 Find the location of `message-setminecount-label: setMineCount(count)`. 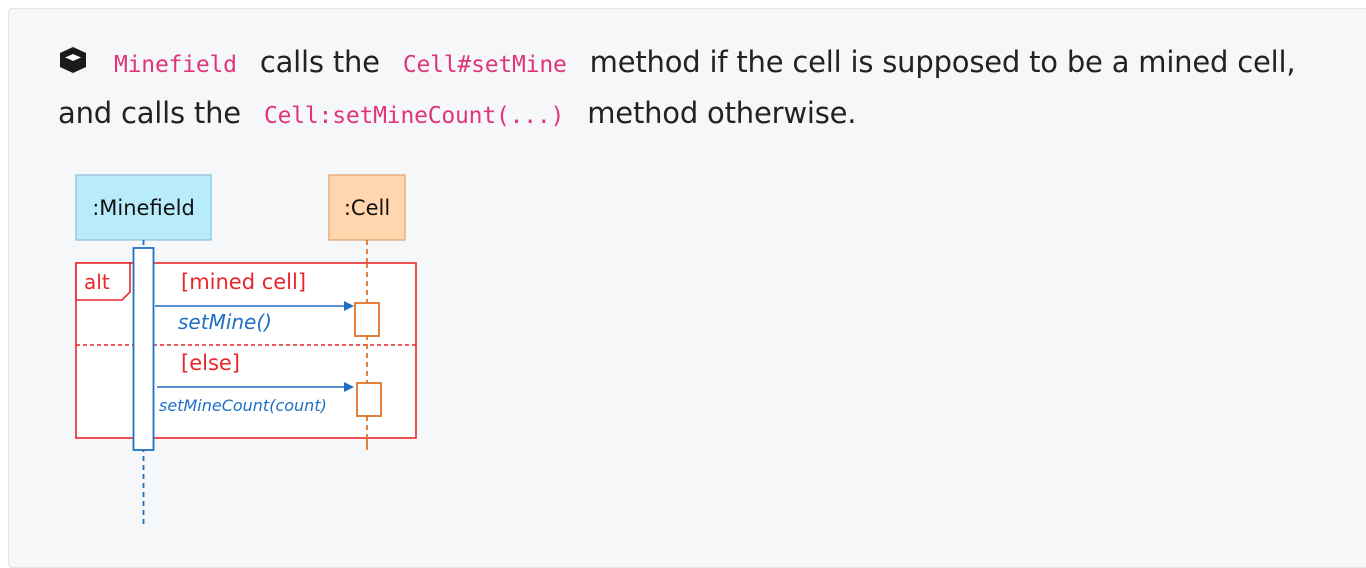

message-setminecount-label: setMineCount(count) is located at coordinates (243, 405).